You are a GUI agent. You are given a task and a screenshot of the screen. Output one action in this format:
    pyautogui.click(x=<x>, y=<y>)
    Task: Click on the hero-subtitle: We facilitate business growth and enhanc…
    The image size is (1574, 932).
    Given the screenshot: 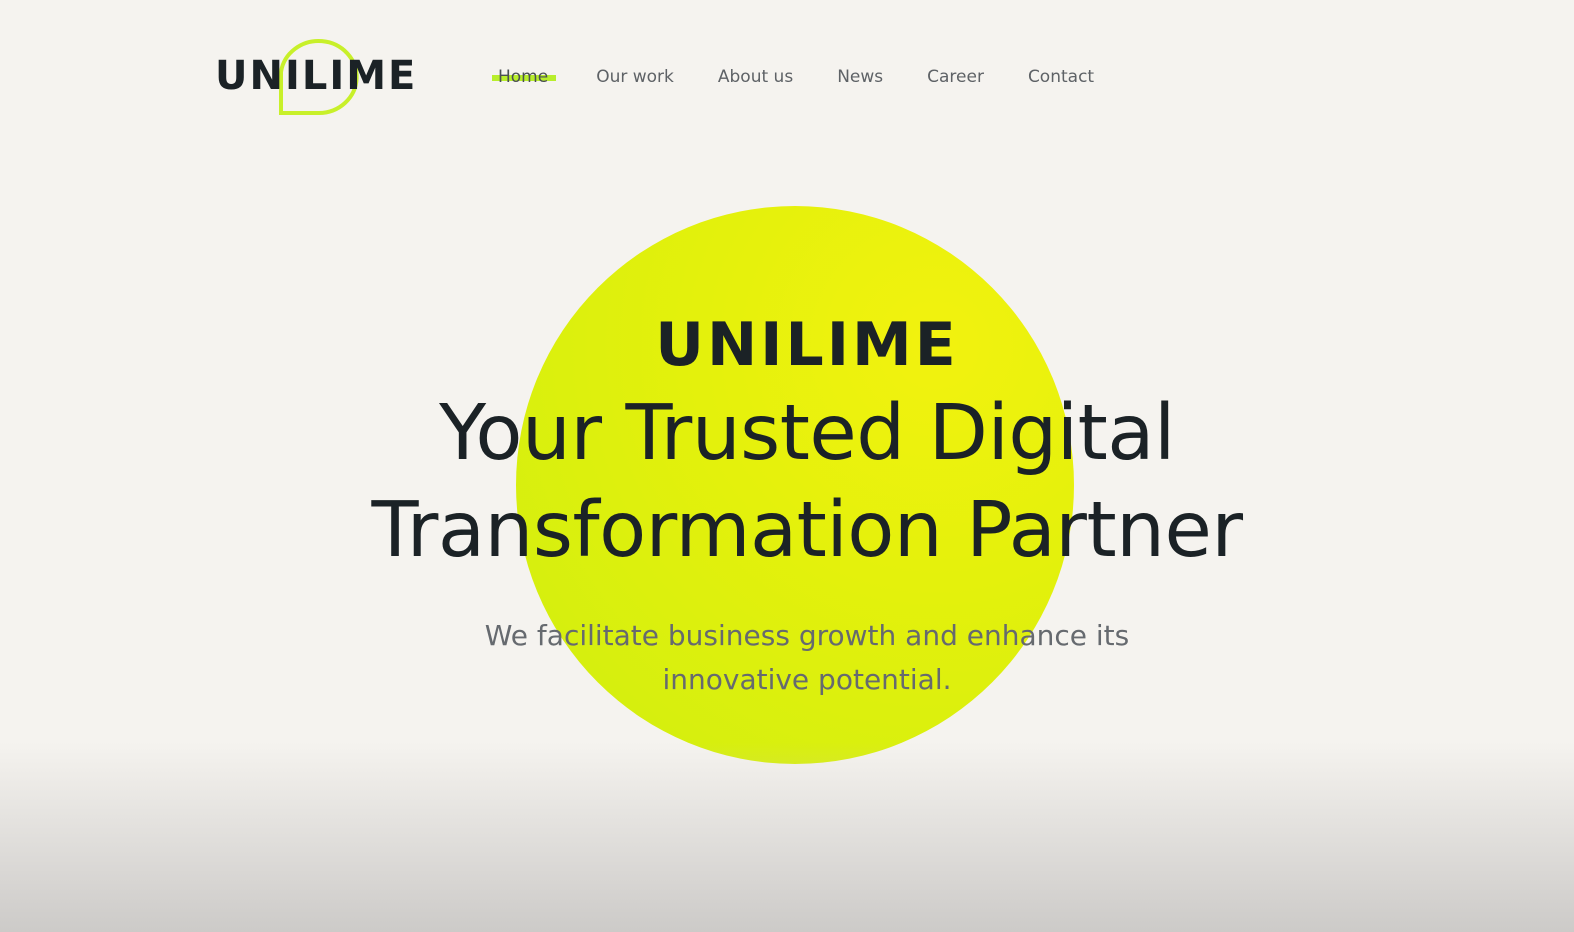 What is the action you would take?
    pyautogui.click(x=787, y=658)
    